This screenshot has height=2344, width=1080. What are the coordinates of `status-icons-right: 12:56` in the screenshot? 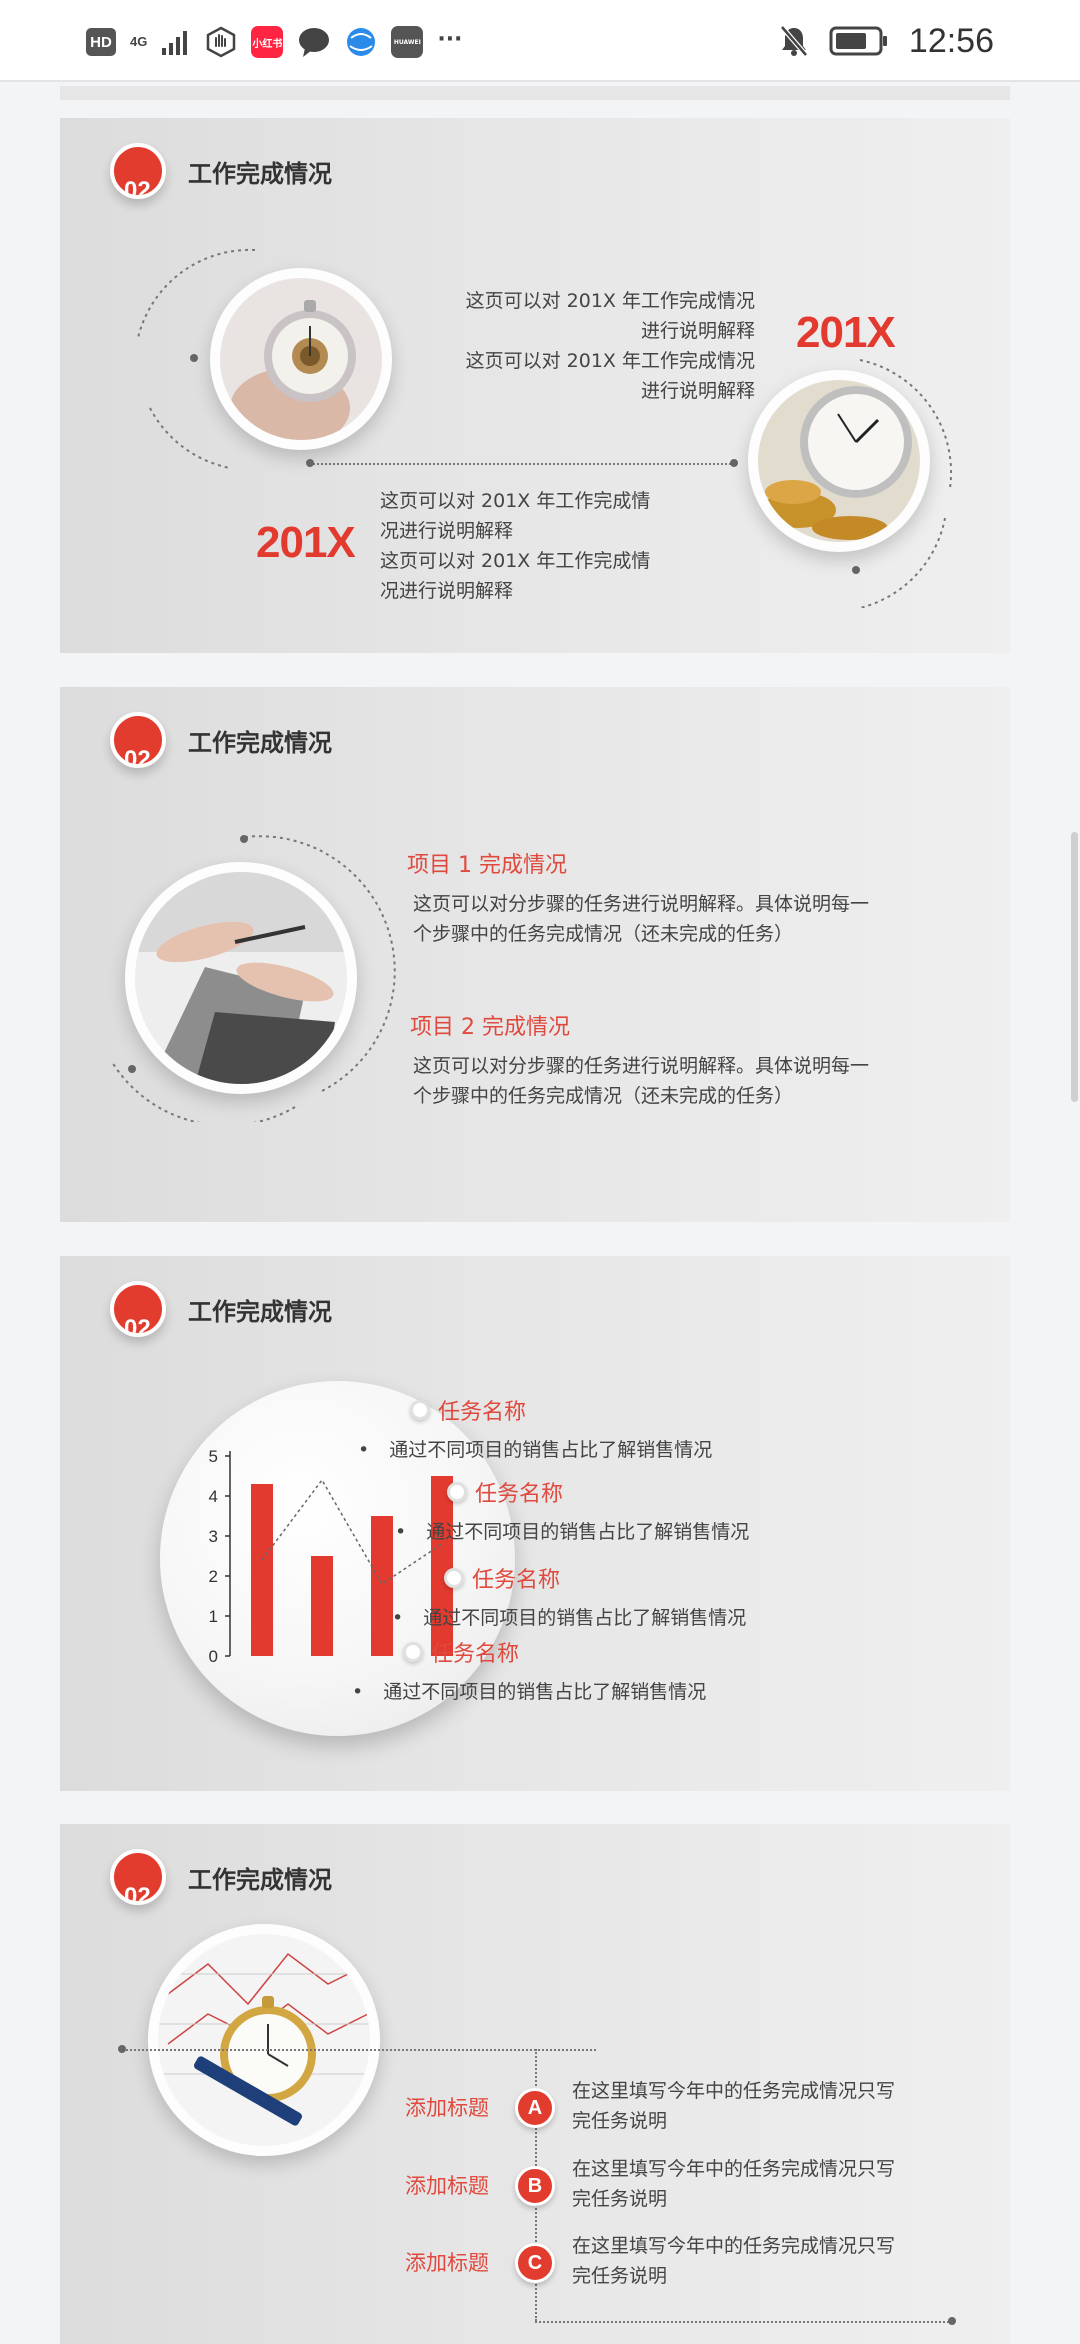 It's located at (886, 41).